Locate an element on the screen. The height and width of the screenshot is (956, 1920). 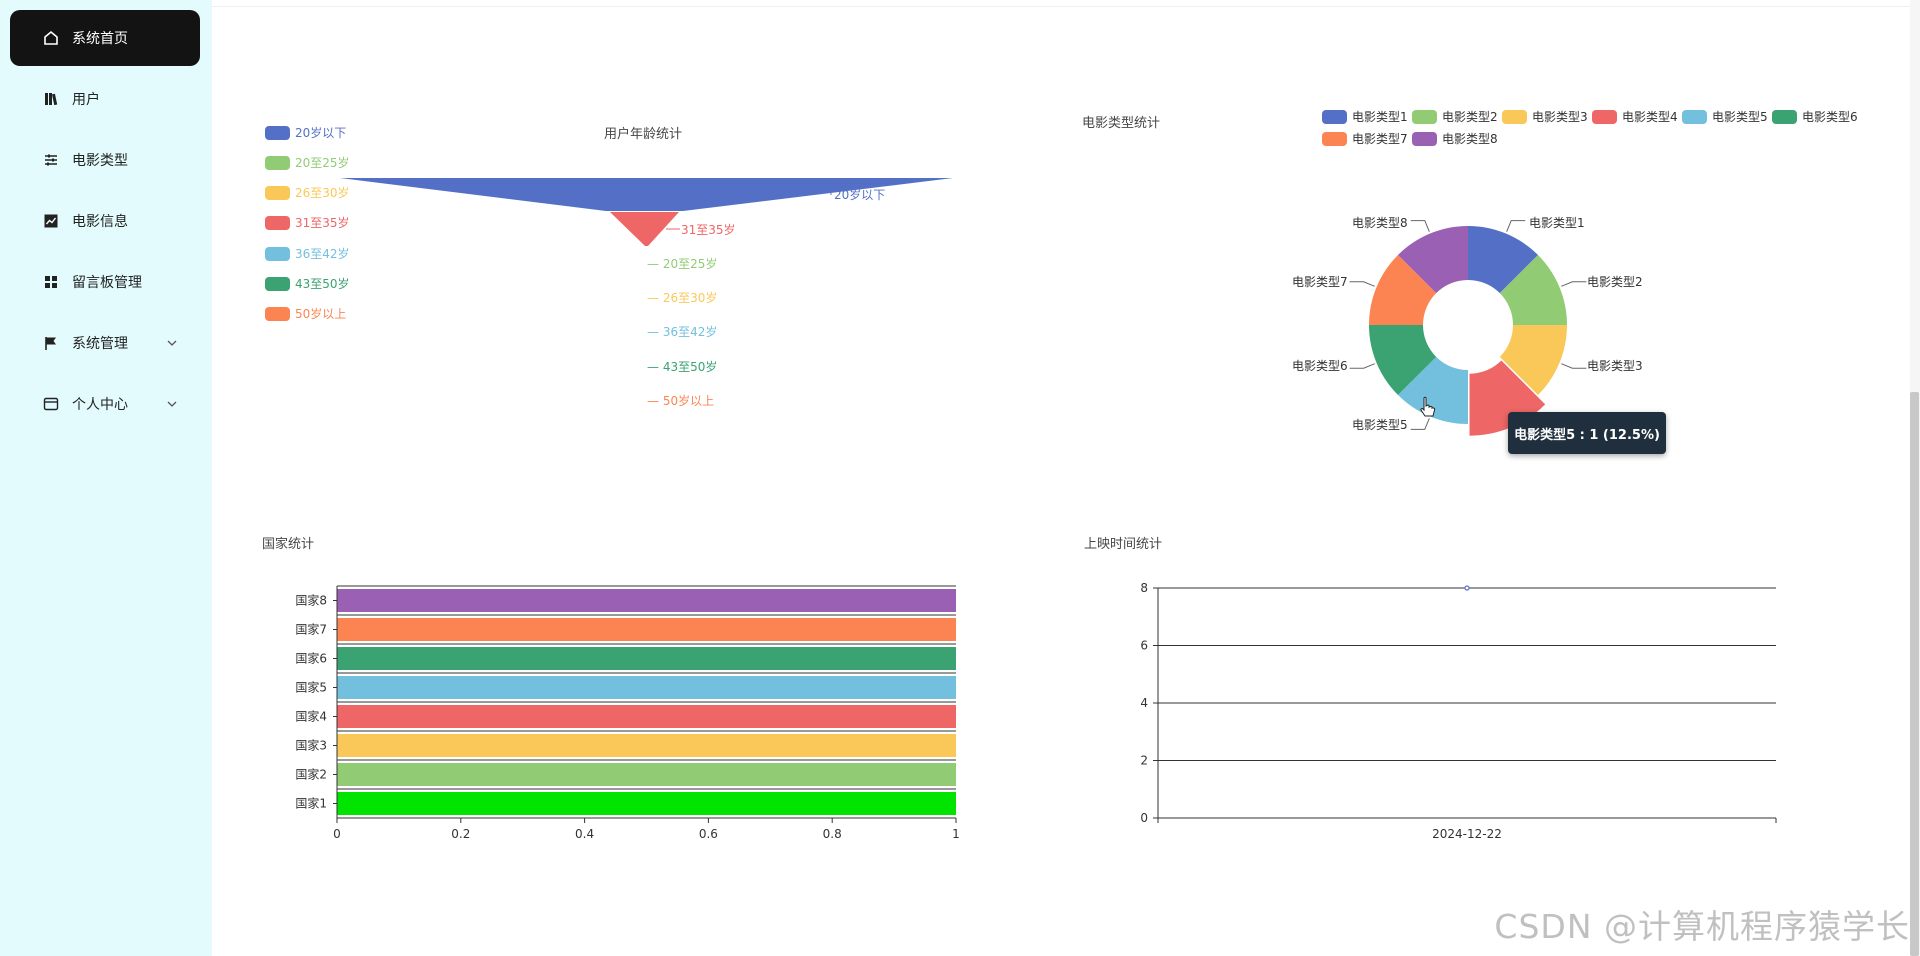
sidebar-item-label: 电影信息 is located at coordinates (100, 222).